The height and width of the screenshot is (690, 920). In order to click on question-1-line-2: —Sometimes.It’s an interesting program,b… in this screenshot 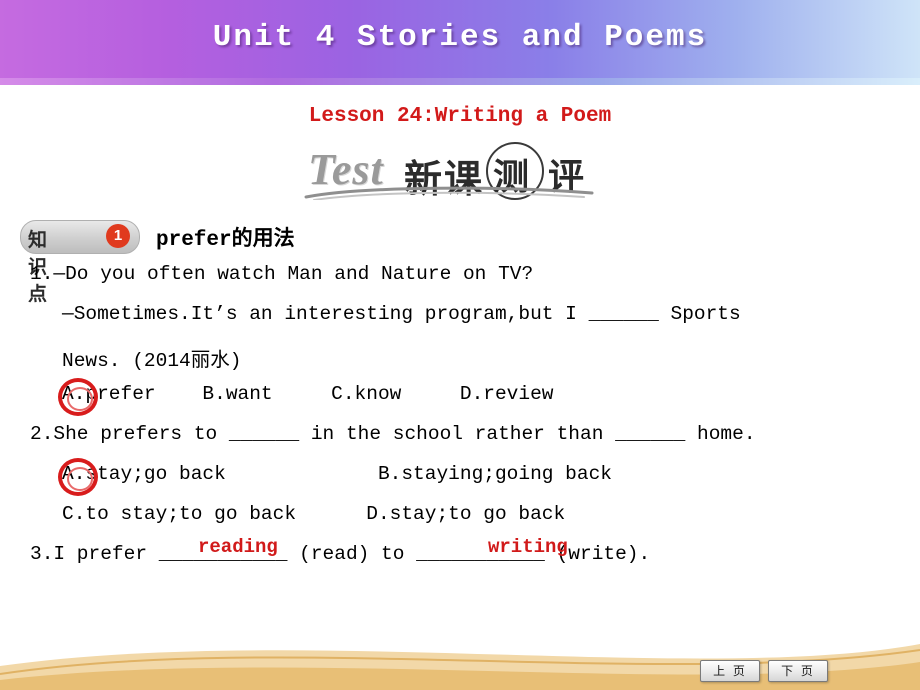, I will do `click(401, 314)`.